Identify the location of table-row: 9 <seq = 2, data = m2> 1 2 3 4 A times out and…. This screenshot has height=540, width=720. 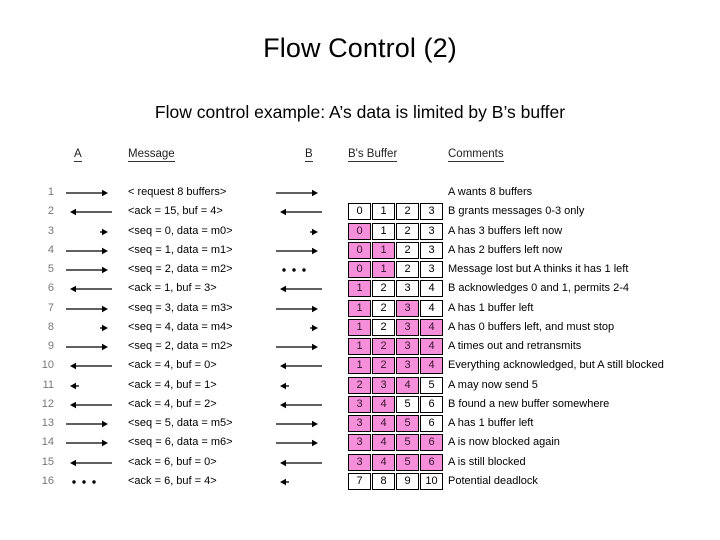
(360, 347).